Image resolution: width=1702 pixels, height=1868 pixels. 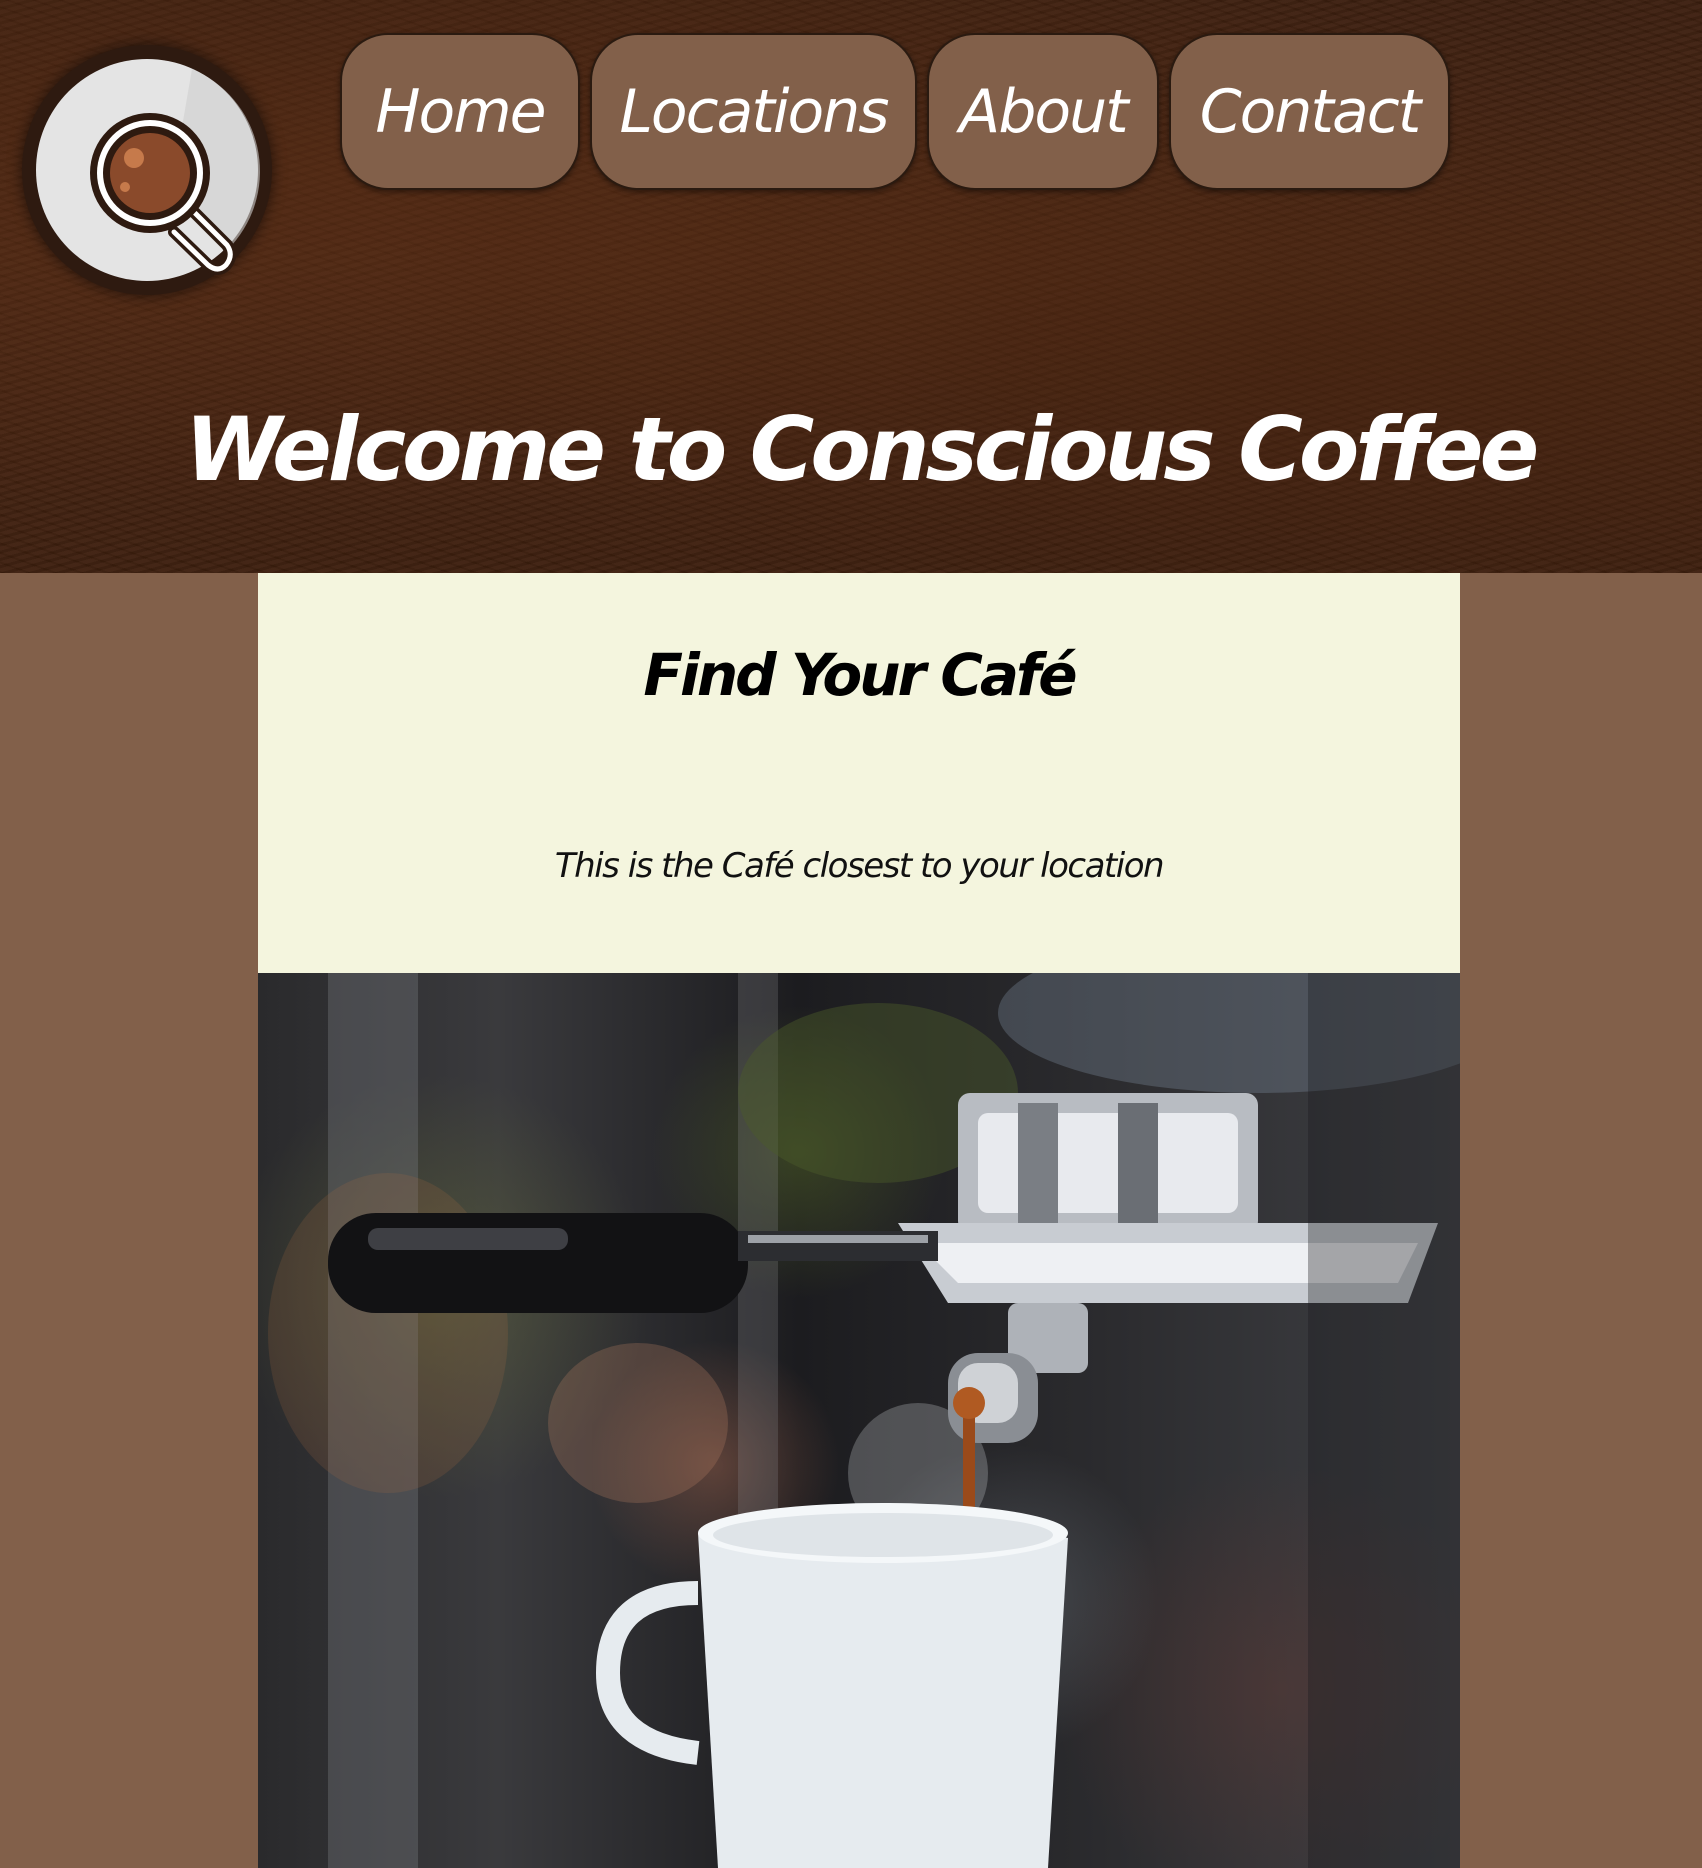 What do you see at coordinates (460, 111) in the screenshot?
I see `nav-home-button: Home` at bounding box center [460, 111].